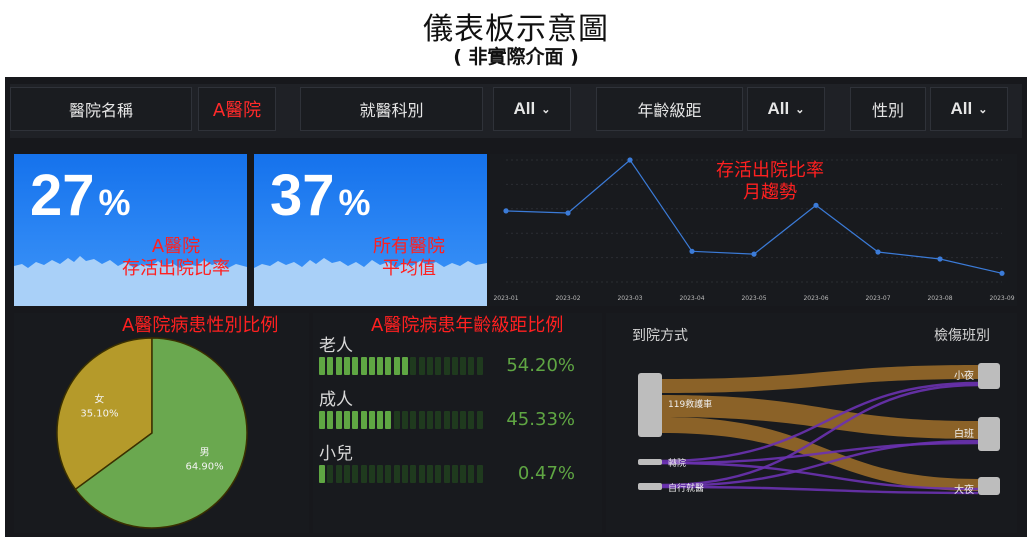 Image resolution: width=1032 pixels, height=542 pixels. Describe the element at coordinates (370, 230) in the screenshot. I see `stat-card-all-hospitals: 37% 所有醫院 平均值` at that location.